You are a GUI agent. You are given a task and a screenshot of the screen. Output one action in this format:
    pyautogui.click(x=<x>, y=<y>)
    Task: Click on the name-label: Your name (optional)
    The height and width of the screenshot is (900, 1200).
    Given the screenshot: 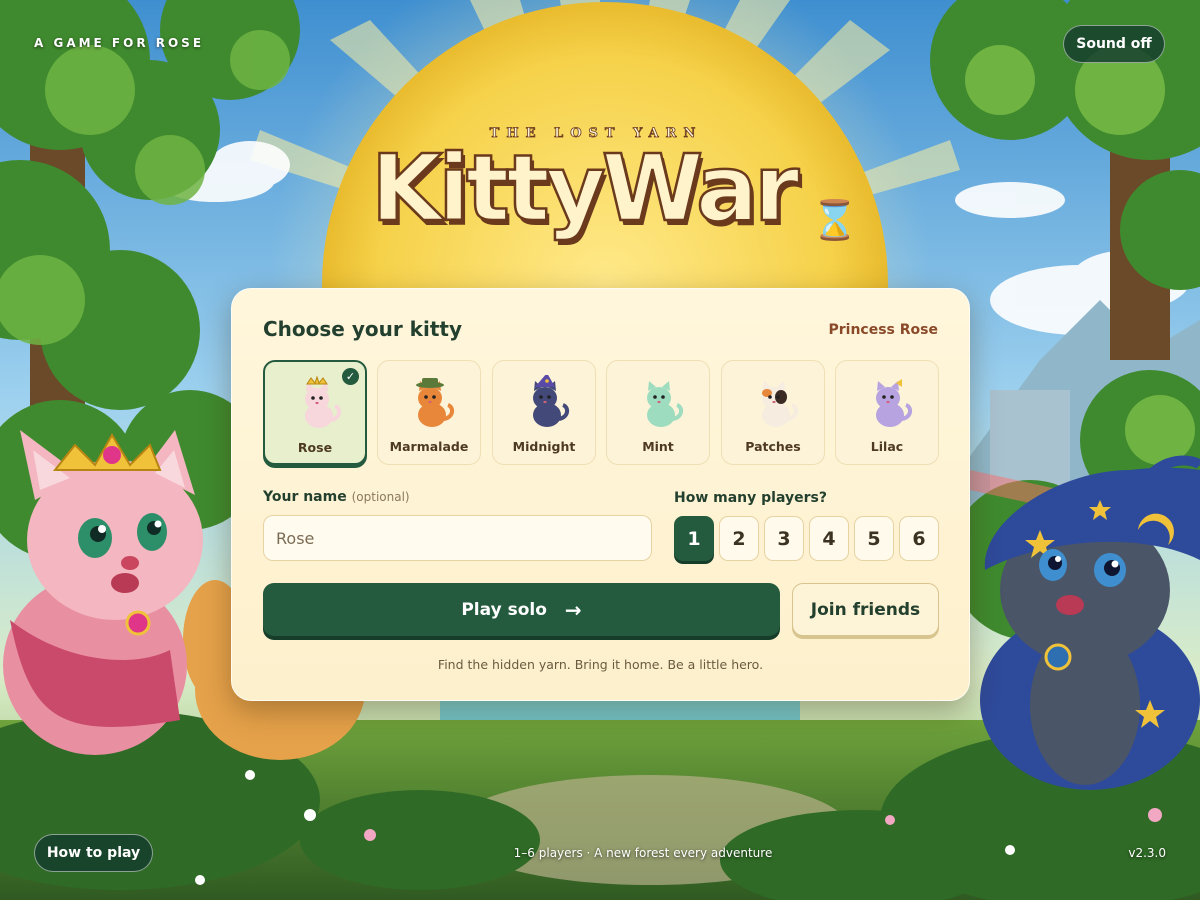 What is the action you would take?
    pyautogui.click(x=336, y=497)
    